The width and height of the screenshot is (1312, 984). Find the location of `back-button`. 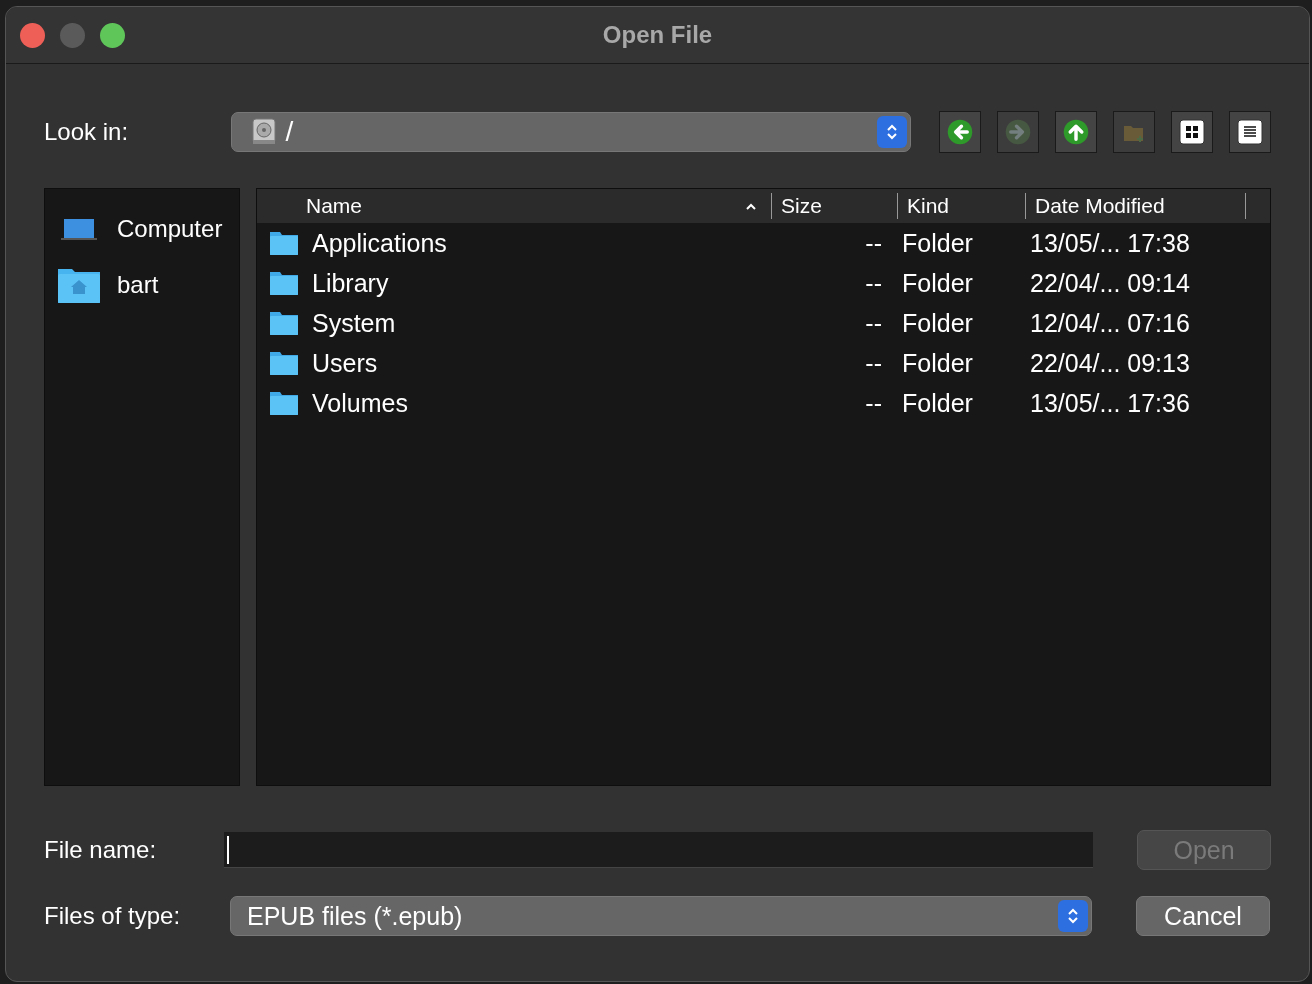

back-button is located at coordinates (960, 132).